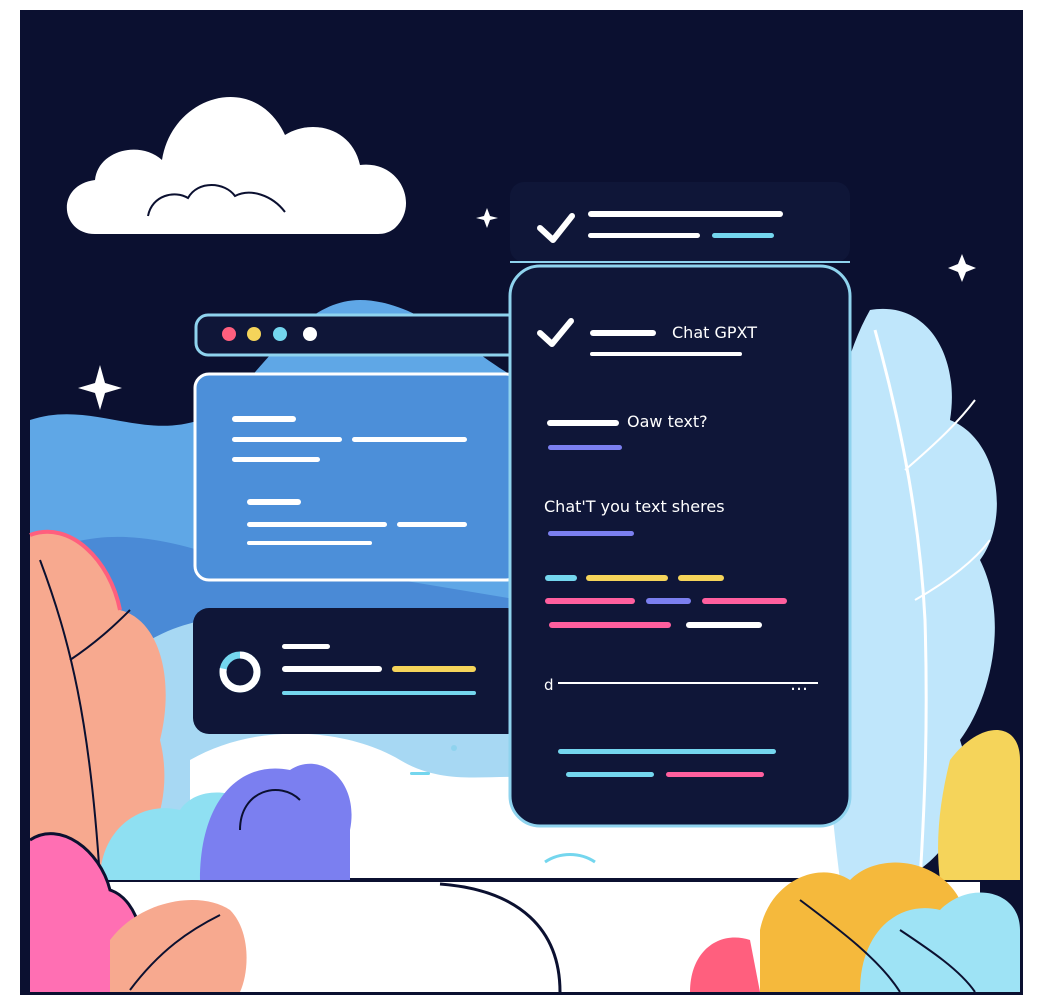 Image resolution: width=1043 pixels, height=1005 pixels. What do you see at coordinates (357, 477) in the screenshot?
I see `browser-content` at bounding box center [357, 477].